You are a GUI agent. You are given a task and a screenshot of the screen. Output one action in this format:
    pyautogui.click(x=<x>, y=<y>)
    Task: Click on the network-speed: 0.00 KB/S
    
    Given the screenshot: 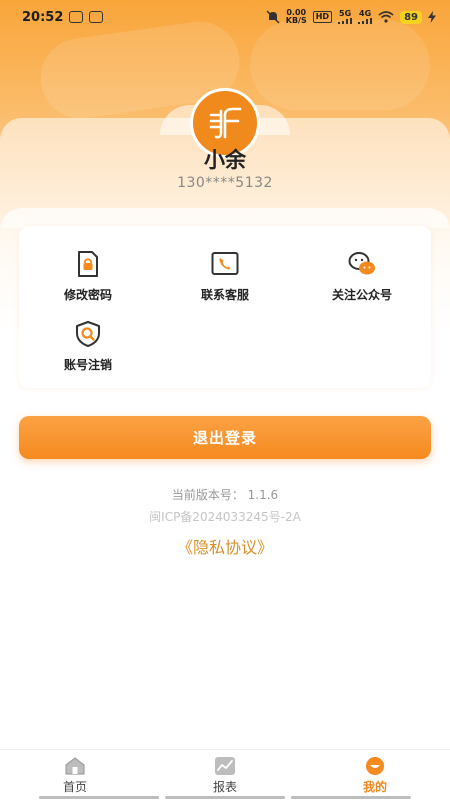 What is the action you would take?
    pyautogui.click(x=296, y=17)
    